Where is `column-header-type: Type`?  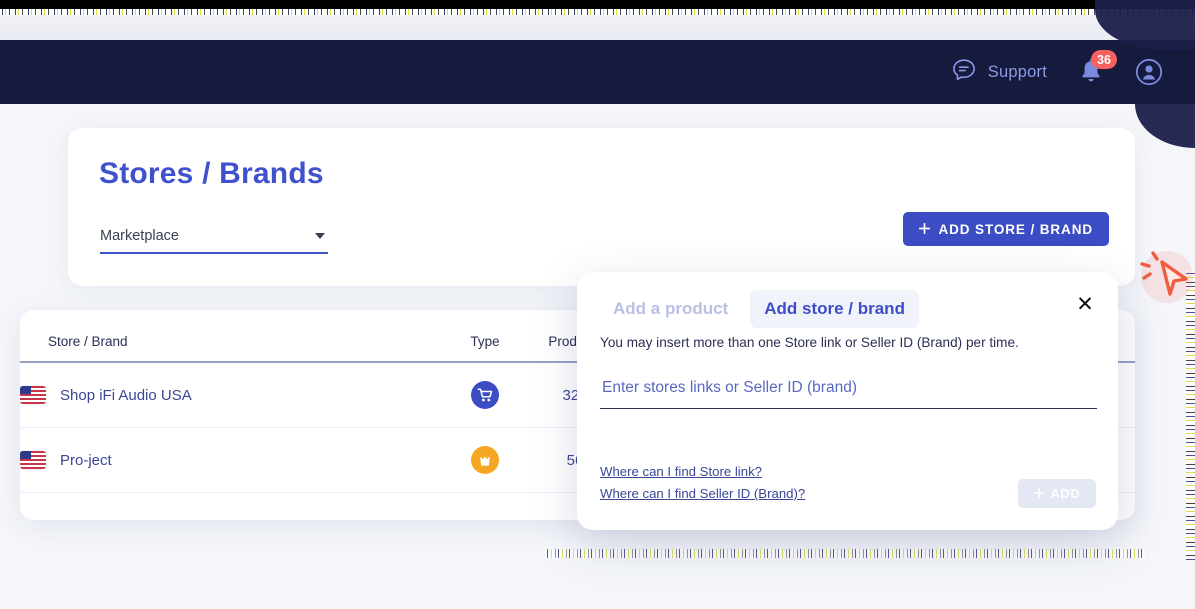 column-header-type: Type is located at coordinates (485, 336).